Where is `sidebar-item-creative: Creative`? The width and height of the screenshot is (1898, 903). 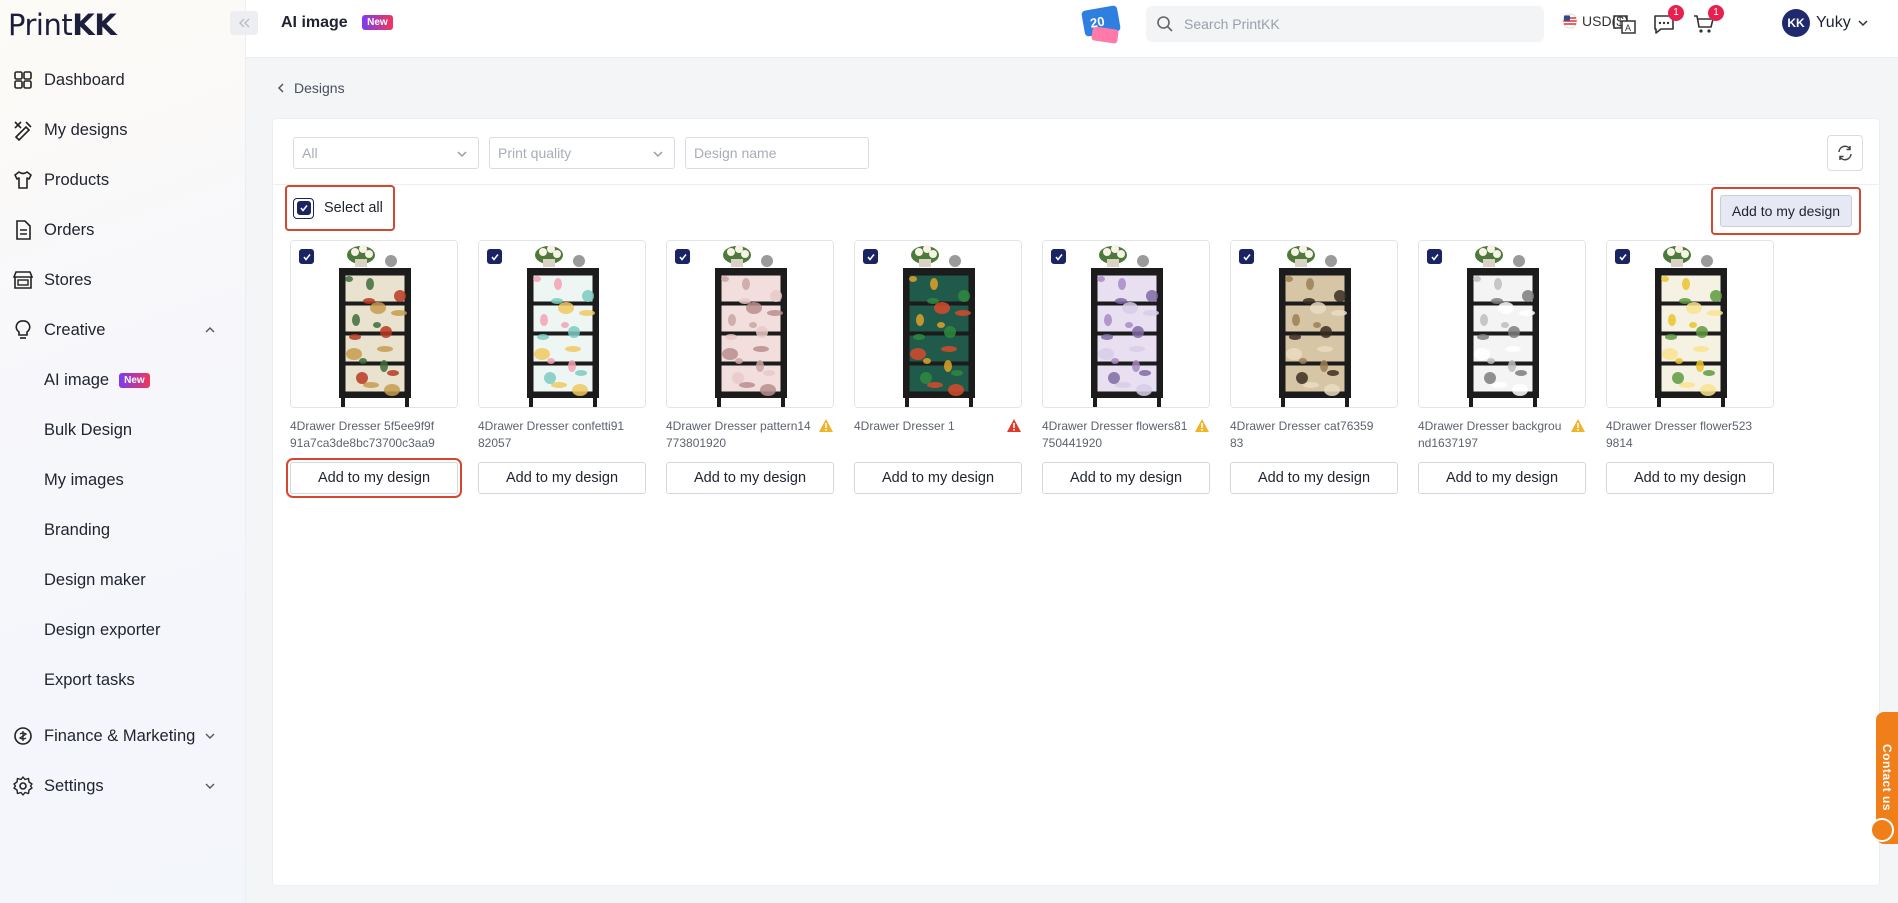
sidebar-item-creative: Creative is located at coordinates (123, 330).